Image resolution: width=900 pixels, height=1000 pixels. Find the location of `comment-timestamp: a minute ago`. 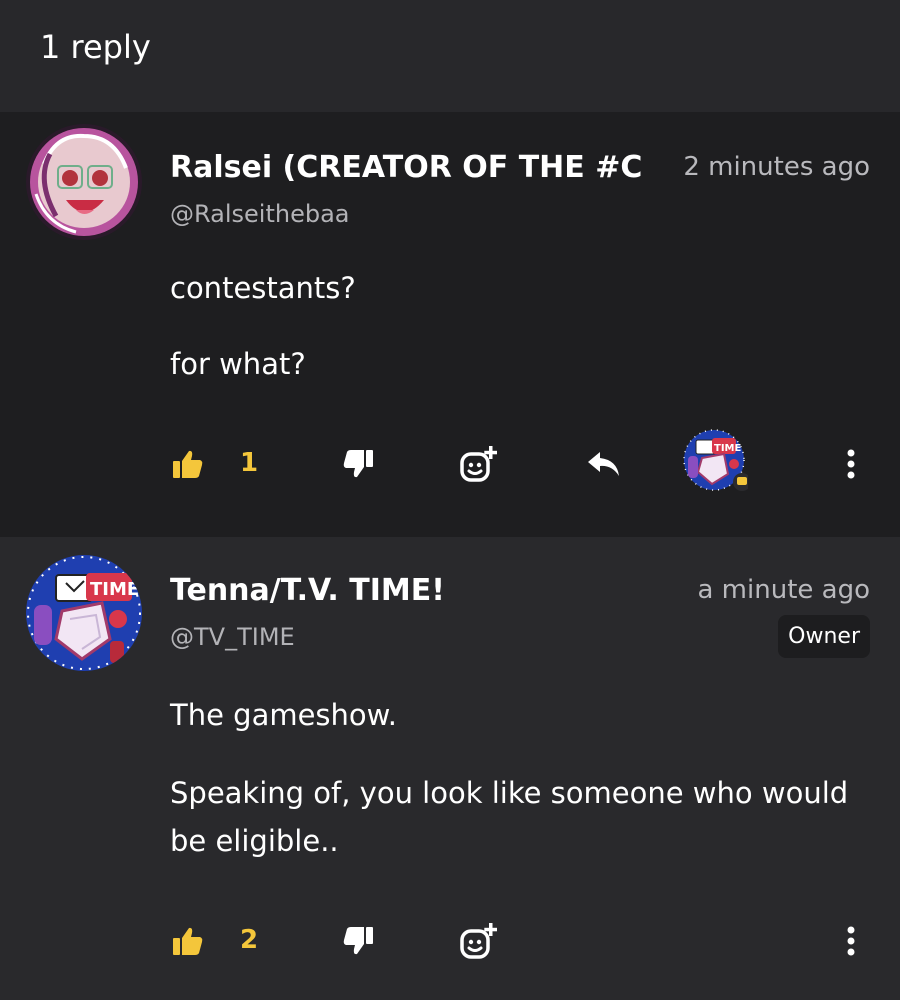

comment-timestamp: a minute ago is located at coordinates (783, 590).